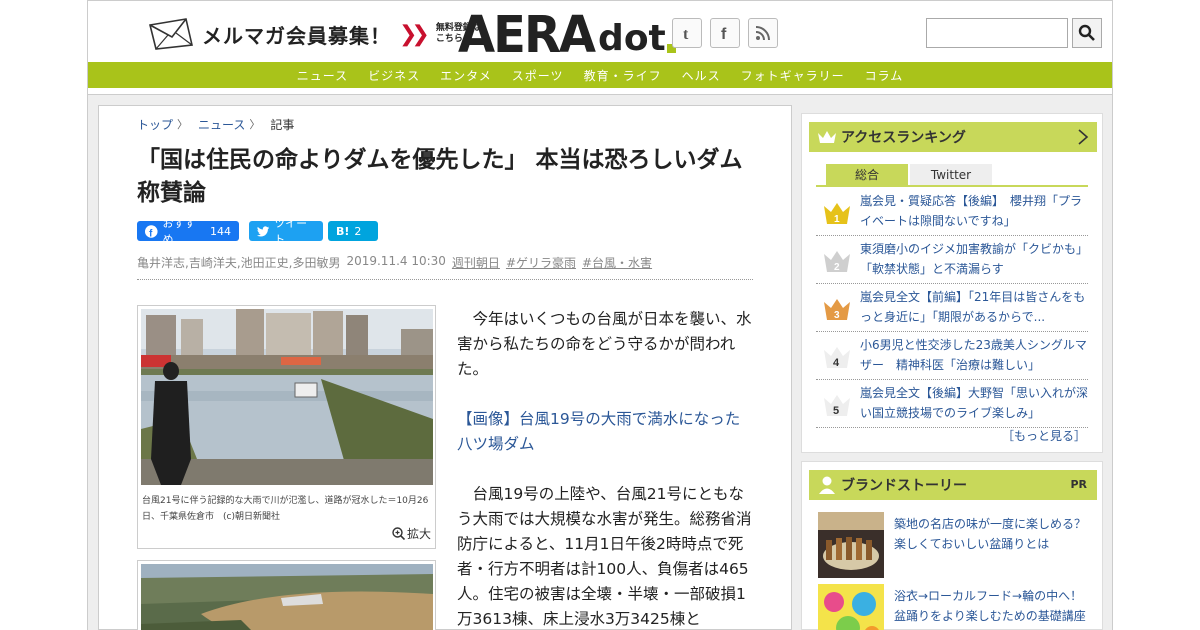 The width and height of the screenshot is (1200, 630). What do you see at coordinates (975, 403) in the screenshot?
I see `ranking-link: 嵐会見全文【後編】大野智「思い入れが深い国立競技場でのライブ楽しみ」` at bounding box center [975, 403].